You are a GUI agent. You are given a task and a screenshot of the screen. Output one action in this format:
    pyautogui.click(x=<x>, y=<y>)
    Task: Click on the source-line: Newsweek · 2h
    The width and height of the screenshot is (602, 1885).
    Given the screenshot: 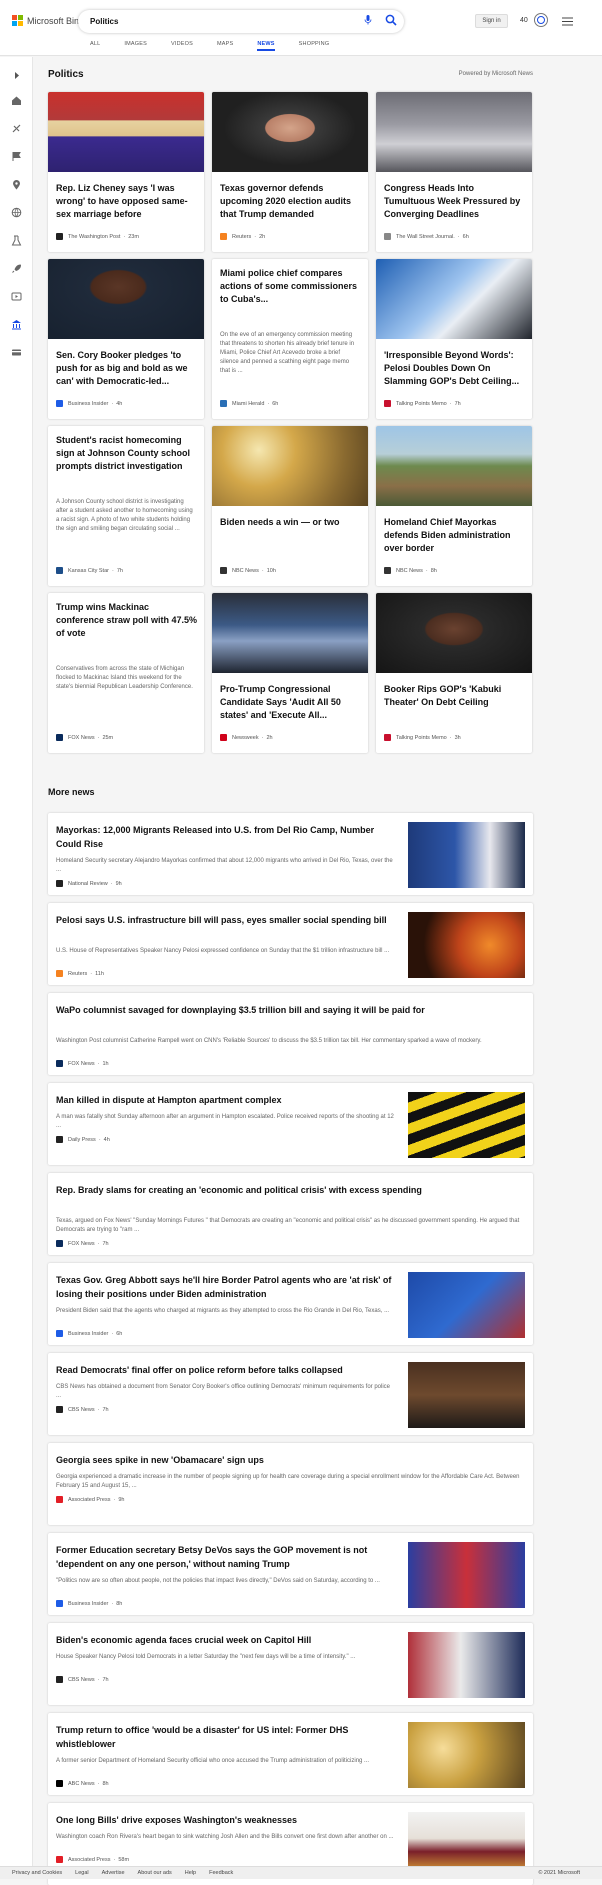 What is the action you would take?
    pyautogui.click(x=246, y=737)
    